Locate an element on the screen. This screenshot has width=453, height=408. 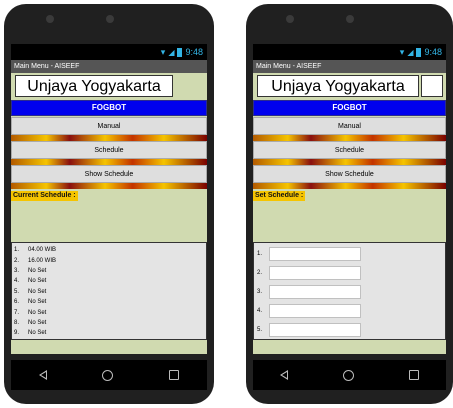
list-item: 5. No Set is located at coordinates (30, 291).